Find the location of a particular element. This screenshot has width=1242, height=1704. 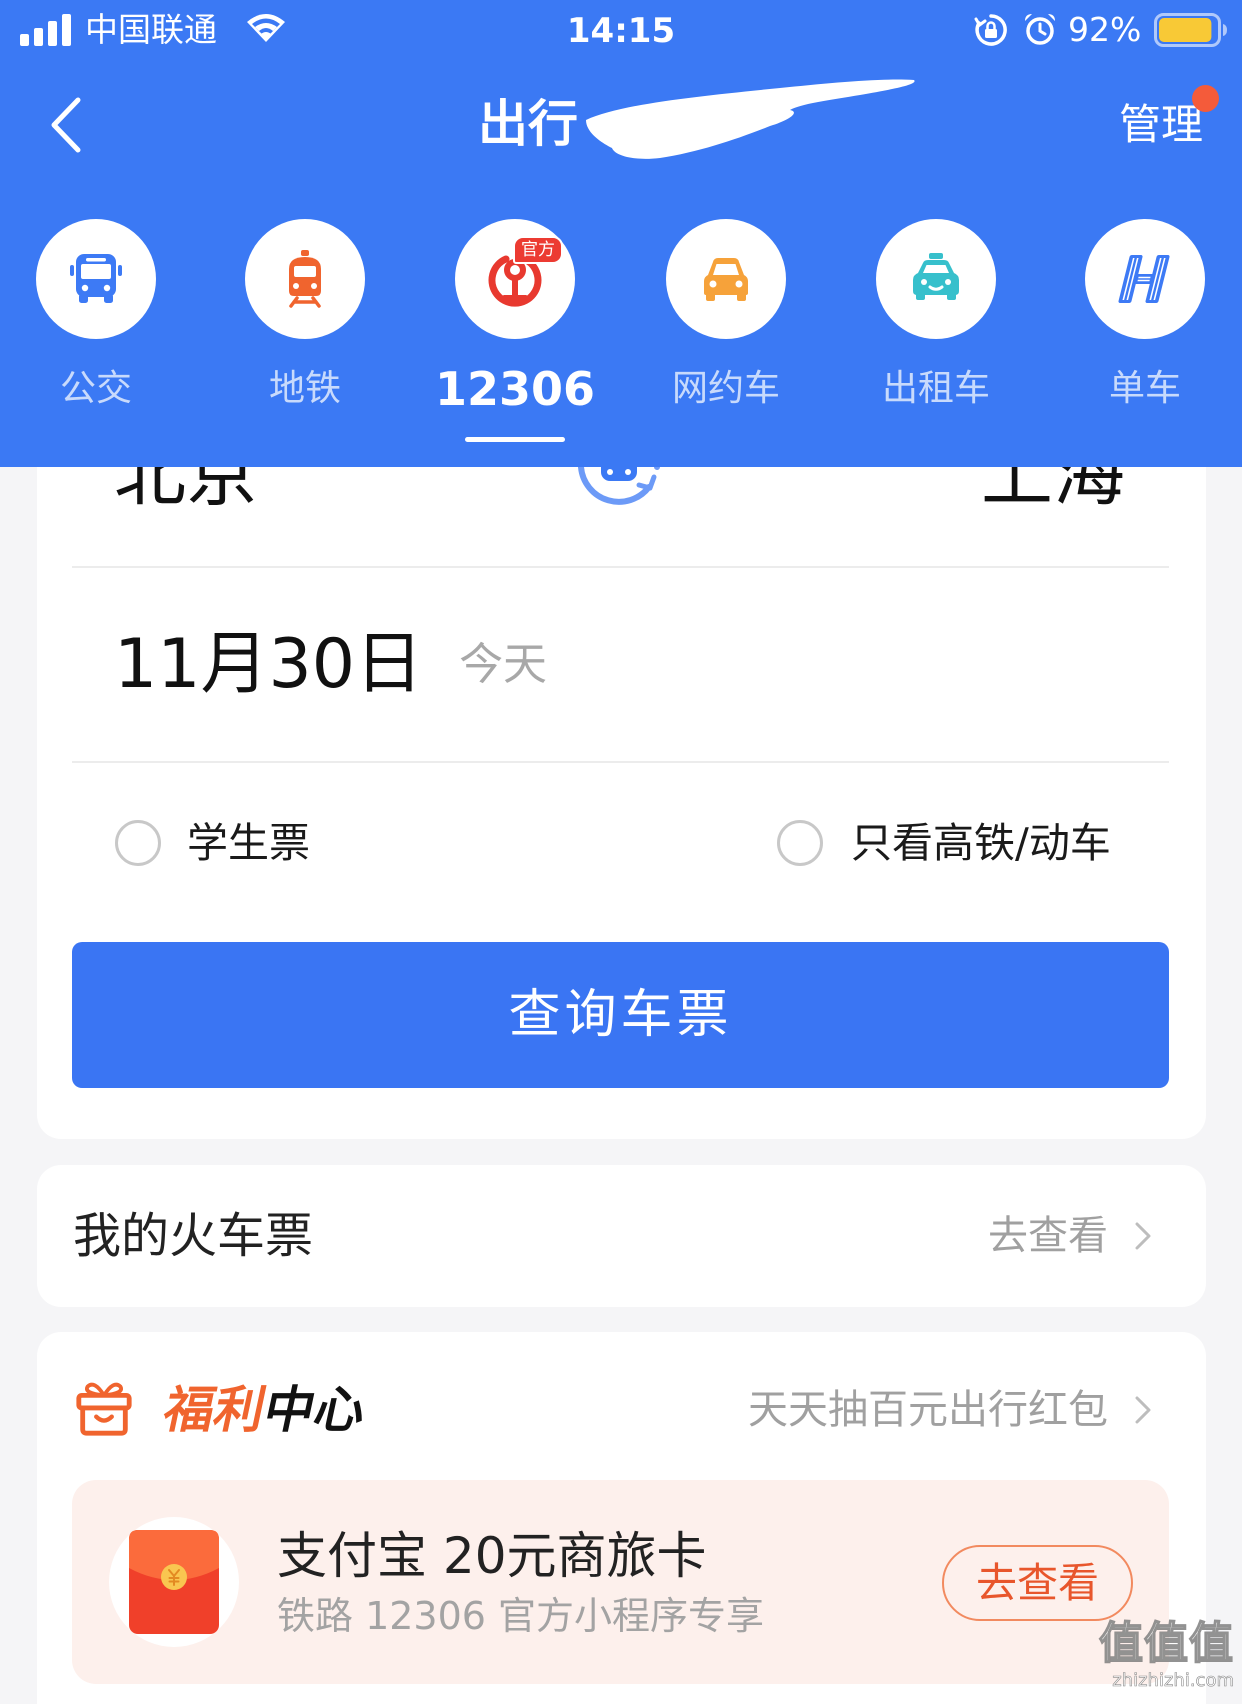

tab-icon-circle: 官方 is located at coordinates (515, 279).